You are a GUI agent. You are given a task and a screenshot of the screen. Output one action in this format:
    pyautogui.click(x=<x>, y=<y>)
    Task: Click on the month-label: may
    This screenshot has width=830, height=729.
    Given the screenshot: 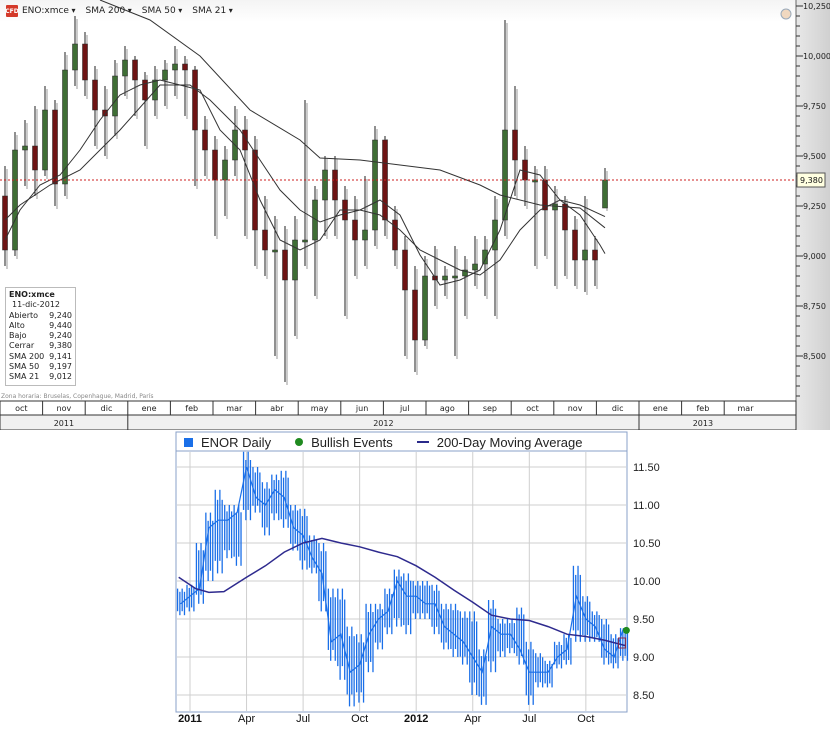 What is the action you would take?
    pyautogui.click(x=320, y=408)
    